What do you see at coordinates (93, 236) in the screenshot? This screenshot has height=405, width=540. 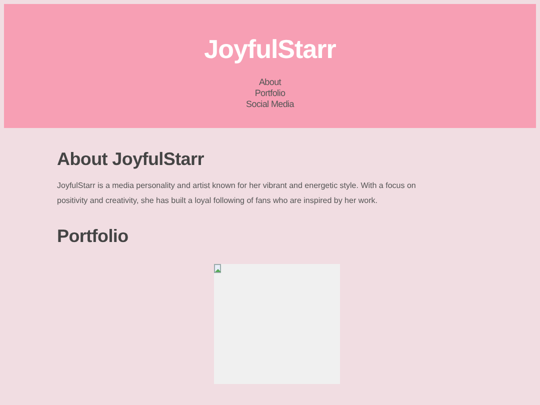 I see `section-heading: Portfolio` at bounding box center [93, 236].